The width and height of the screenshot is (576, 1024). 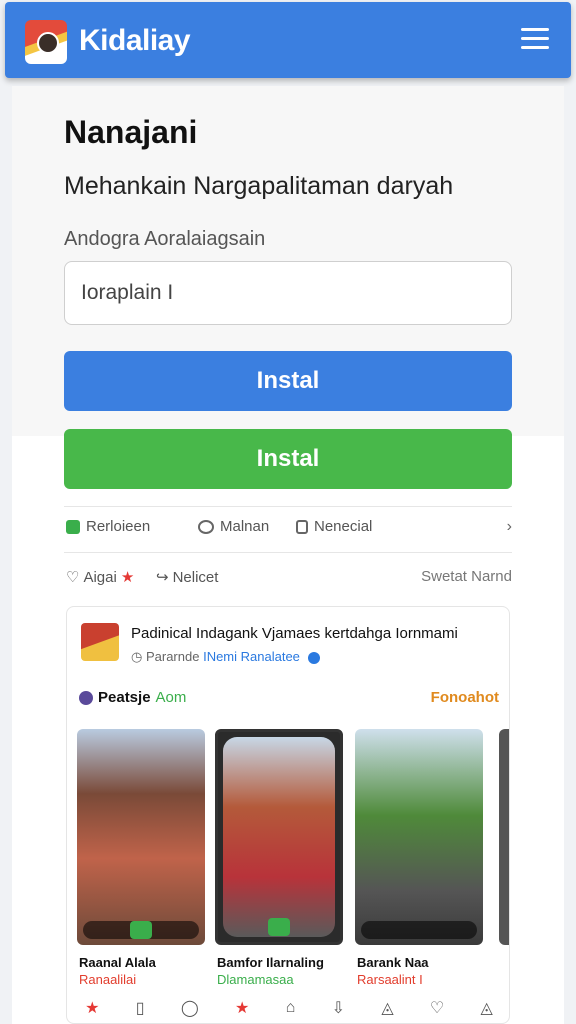 I want to click on chat-icon, so click(x=206, y=526).